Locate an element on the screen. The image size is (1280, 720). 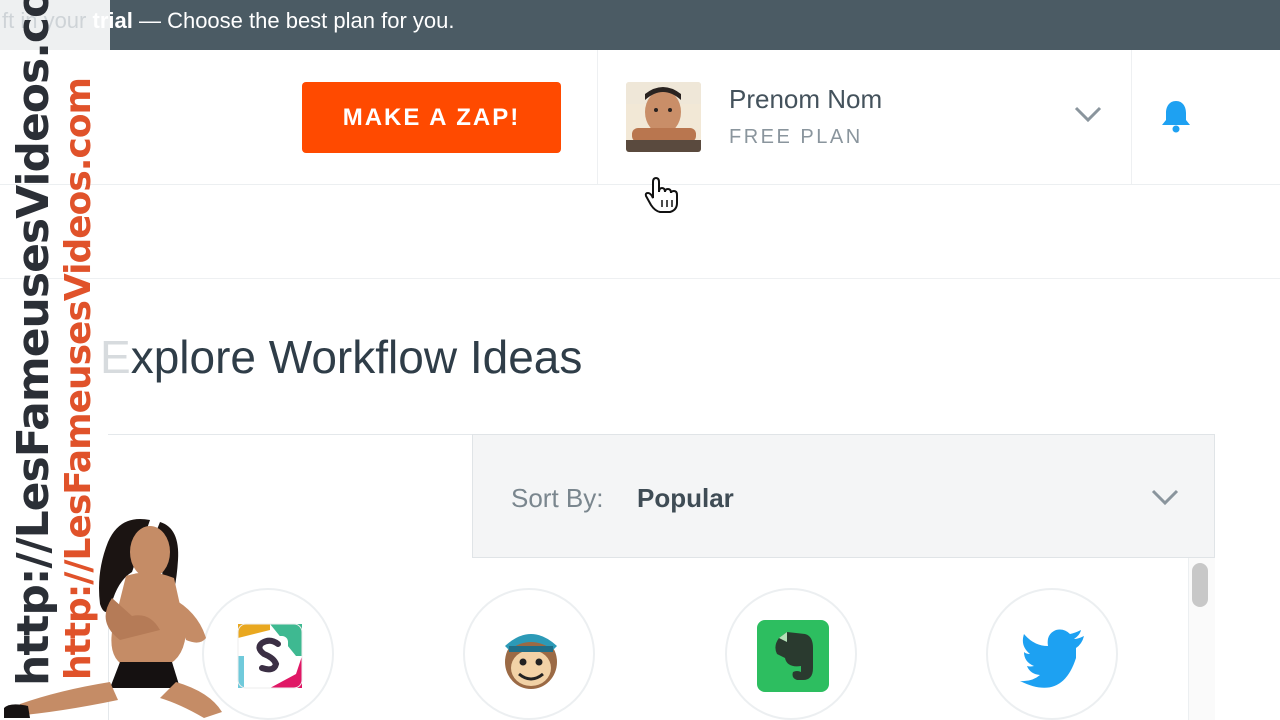
app-twitter is located at coordinates (1052, 654).